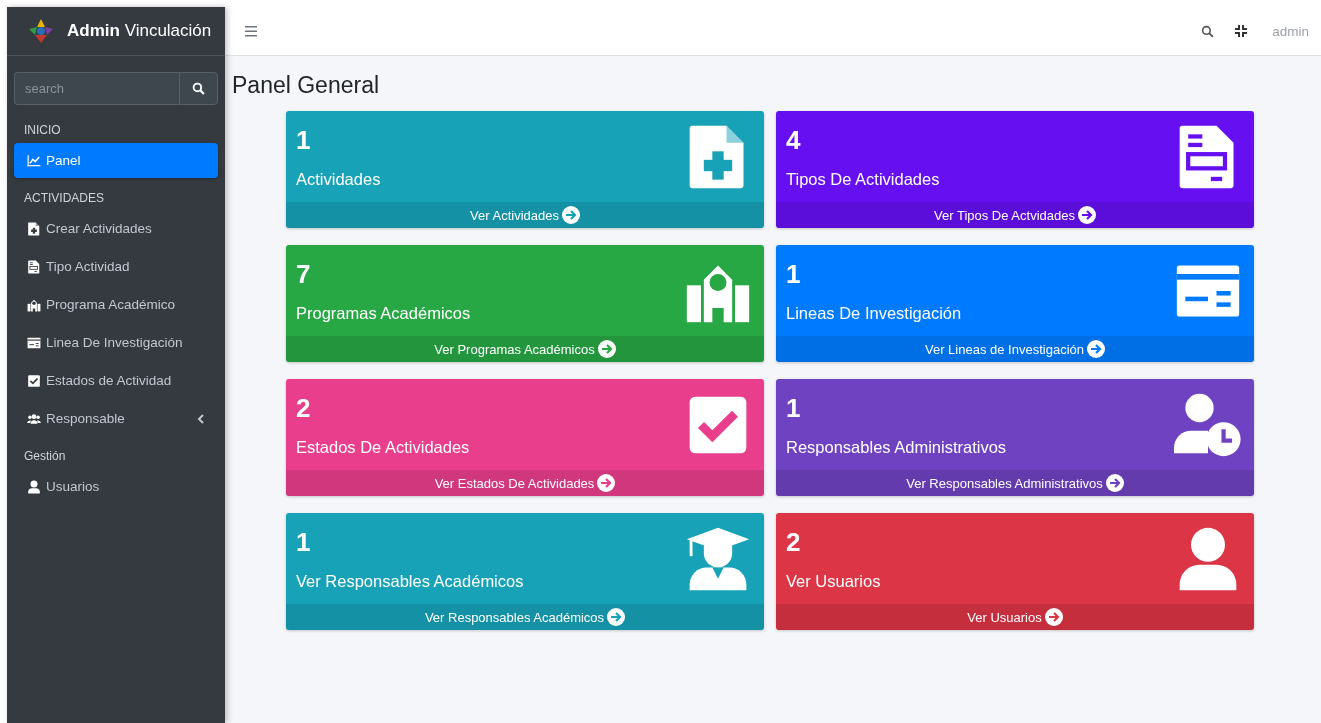 This screenshot has width=1321, height=723. Describe the element at coordinates (793, 140) in the screenshot. I see `stat-count: 4` at that location.